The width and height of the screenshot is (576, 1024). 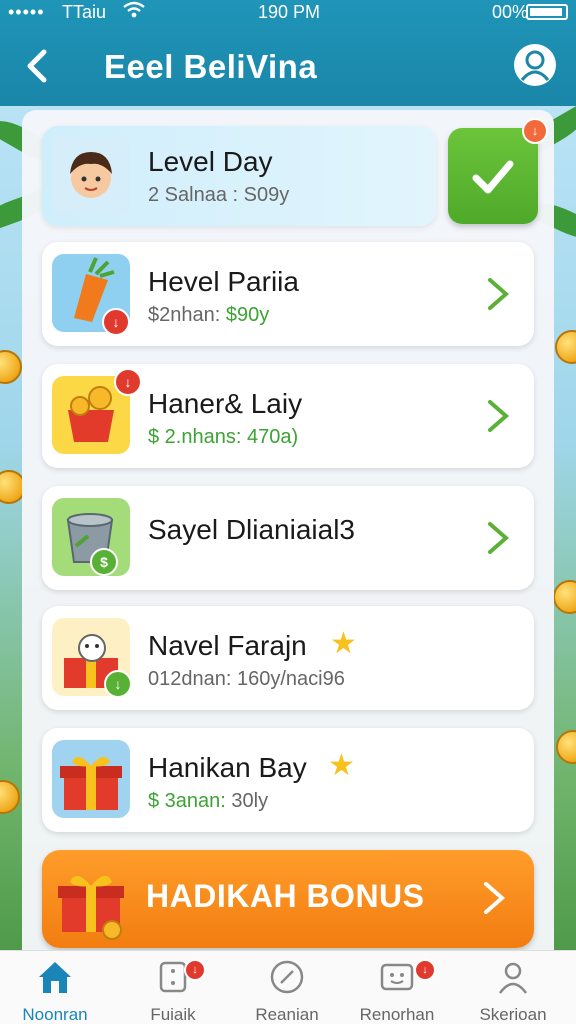 What do you see at coordinates (287, 1014) in the screenshot?
I see `tab-label: Reanian` at bounding box center [287, 1014].